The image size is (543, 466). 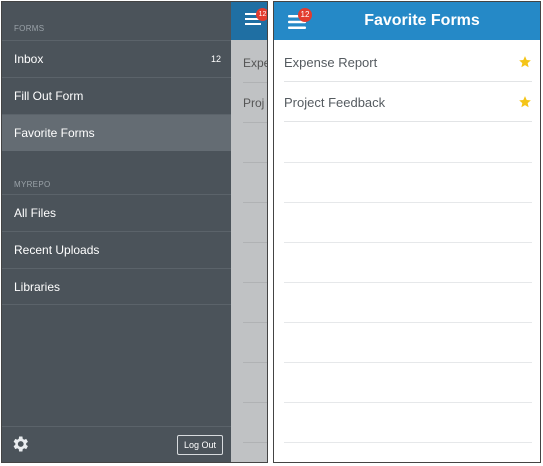 I want to click on drawer-item-label: Favorite Forms, so click(x=54, y=133).